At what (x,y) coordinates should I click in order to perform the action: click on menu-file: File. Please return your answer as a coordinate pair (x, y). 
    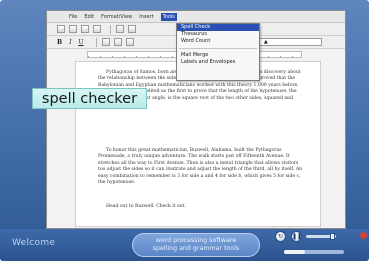
    Looking at the image, I should click on (73, 17).